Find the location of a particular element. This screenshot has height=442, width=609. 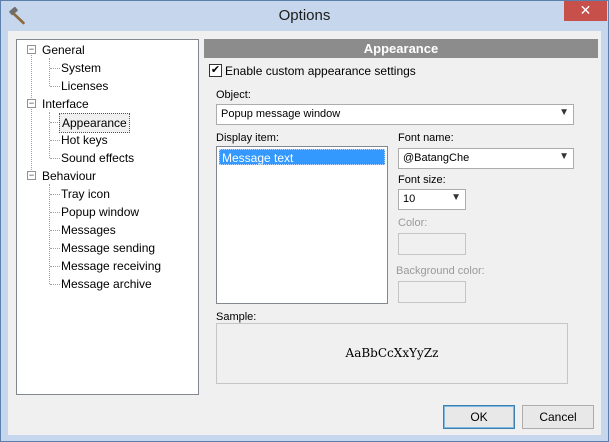

tree-item-message-archive: Message archive is located at coordinates (107, 284).